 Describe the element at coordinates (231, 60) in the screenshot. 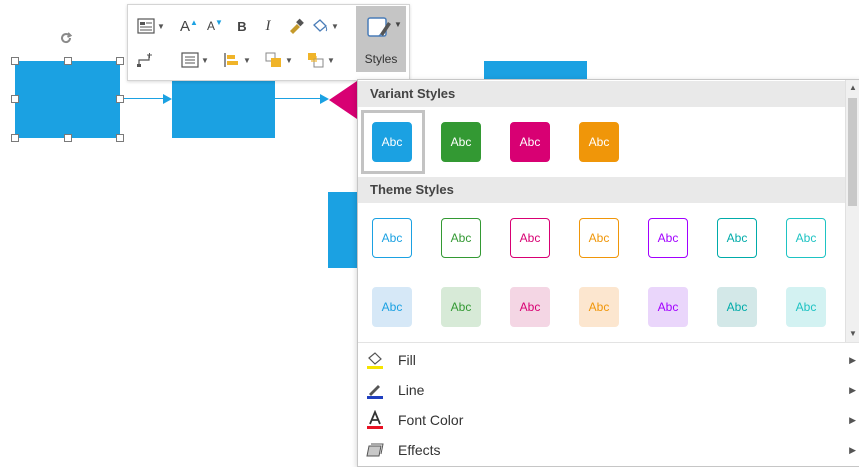

I see `align-left-icon` at that location.